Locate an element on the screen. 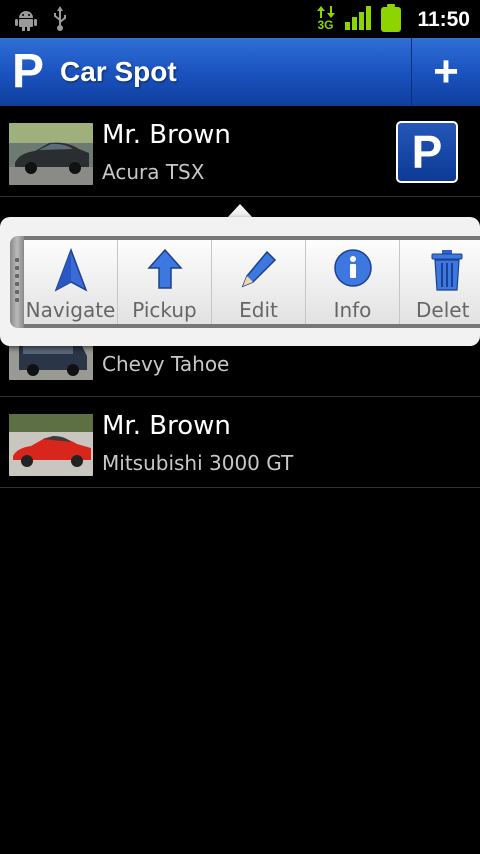 Image resolution: width=480 pixels, height=854 pixels. status-bar: 3G 11:50 is located at coordinates (240, 19).